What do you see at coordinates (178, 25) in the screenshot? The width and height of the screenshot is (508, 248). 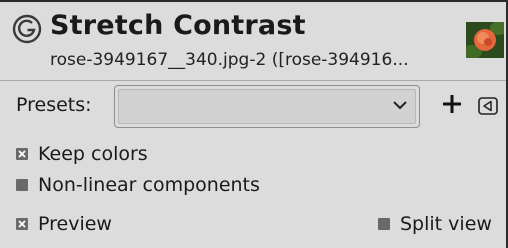 I see `dialog-title: Stretch Contrast` at bounding box center [178, 25].